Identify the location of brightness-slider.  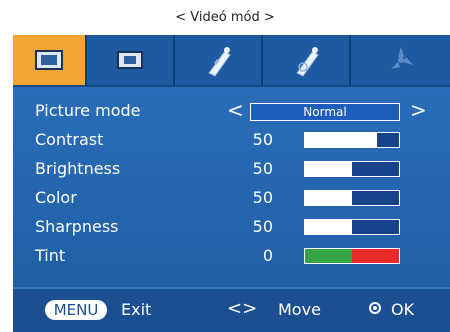
(352, 169).